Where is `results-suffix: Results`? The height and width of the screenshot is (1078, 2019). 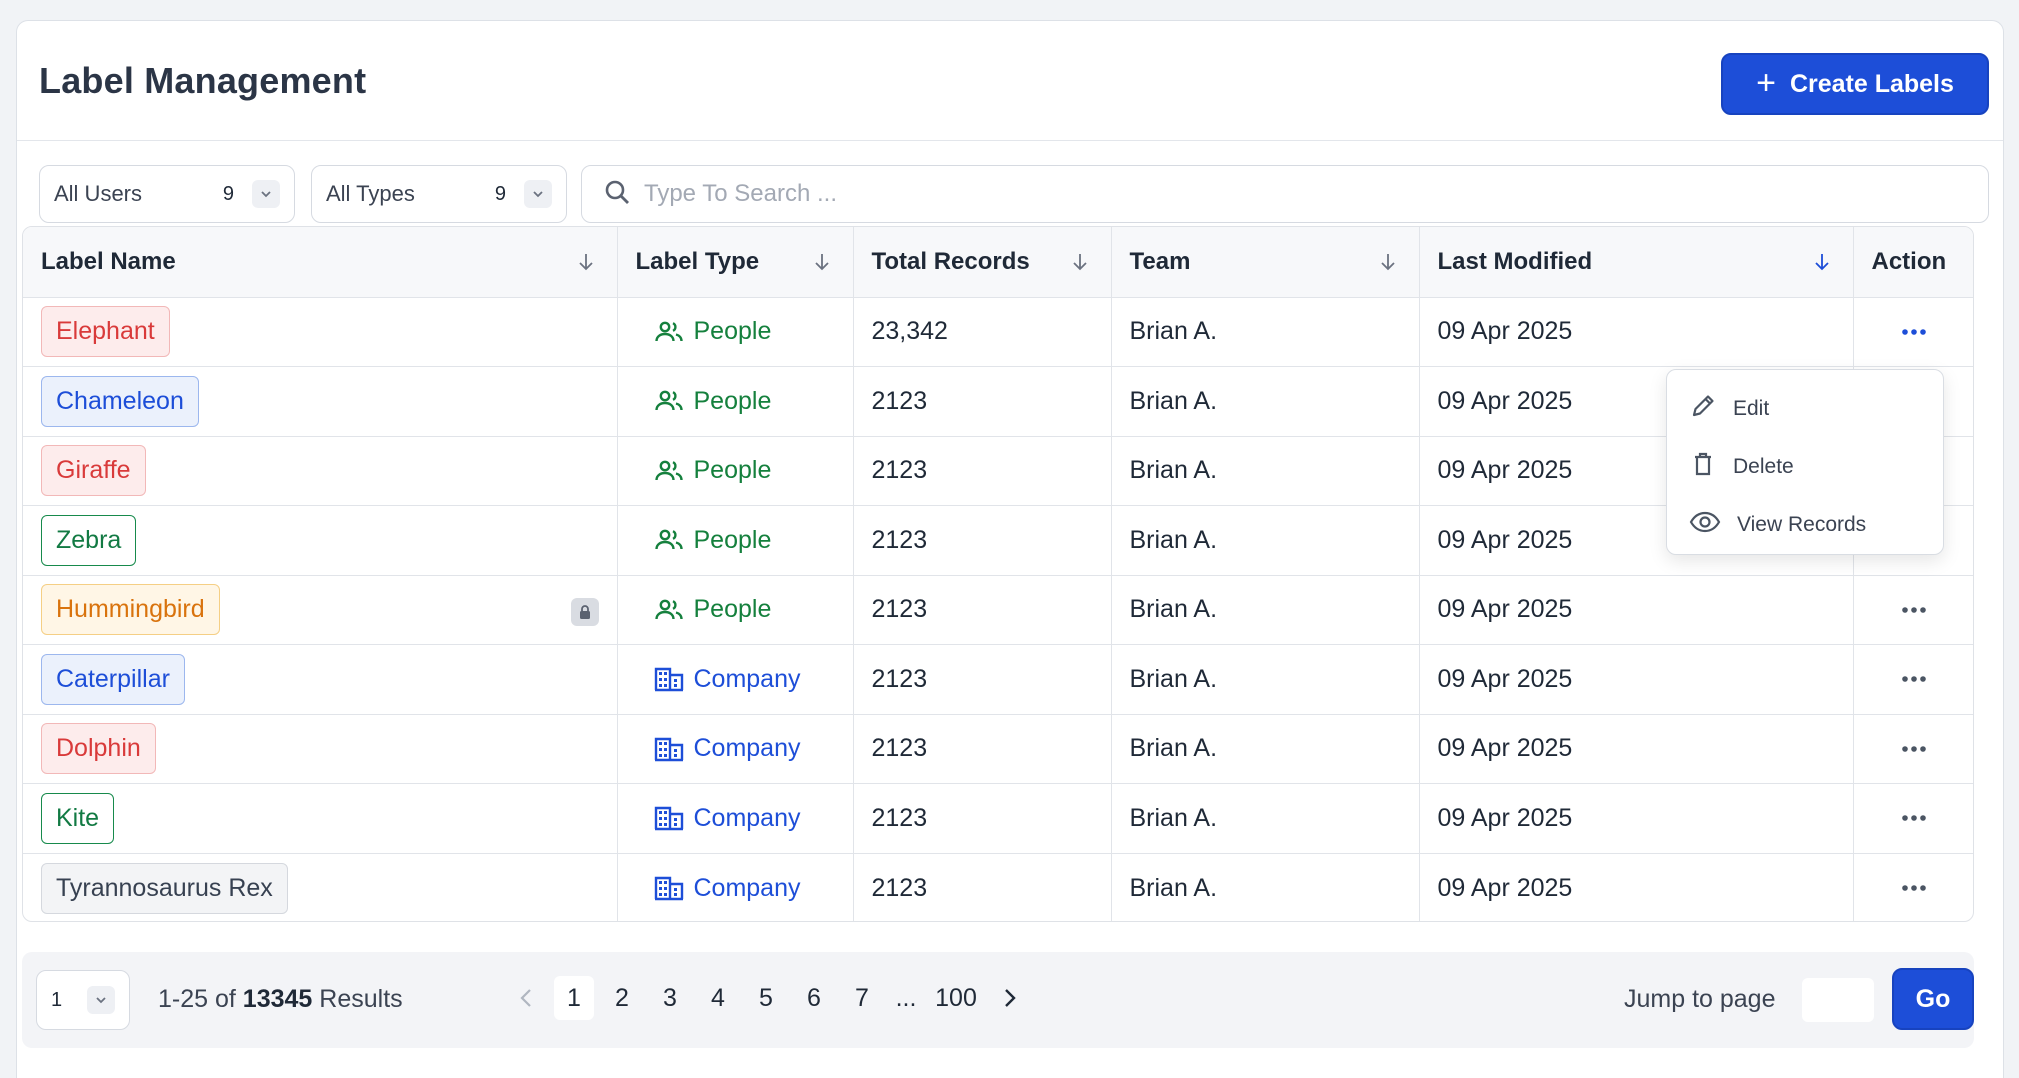
results-suffix: Results is located at coordinates (361, 999).